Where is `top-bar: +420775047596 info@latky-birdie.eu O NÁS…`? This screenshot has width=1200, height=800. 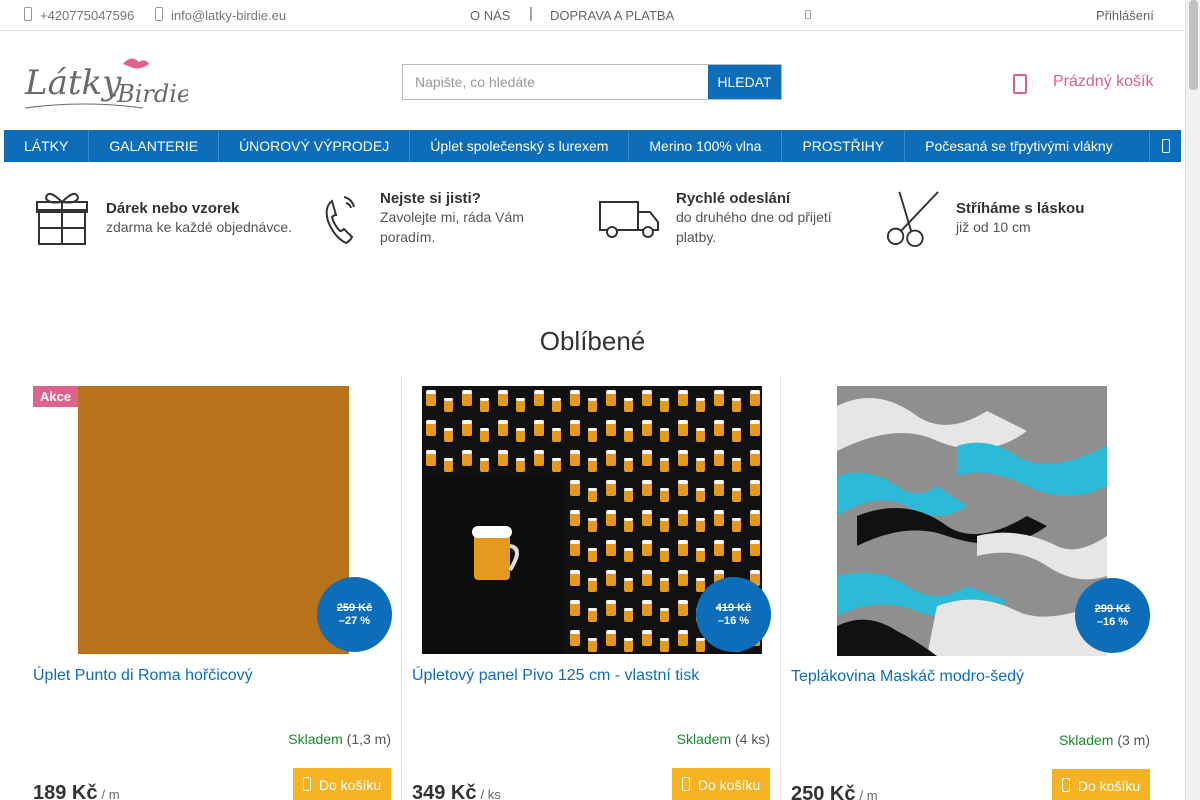 top-bar: +420775047596 info@latky-birdie.eu O NÁS… is located at coordinates (592, 15).